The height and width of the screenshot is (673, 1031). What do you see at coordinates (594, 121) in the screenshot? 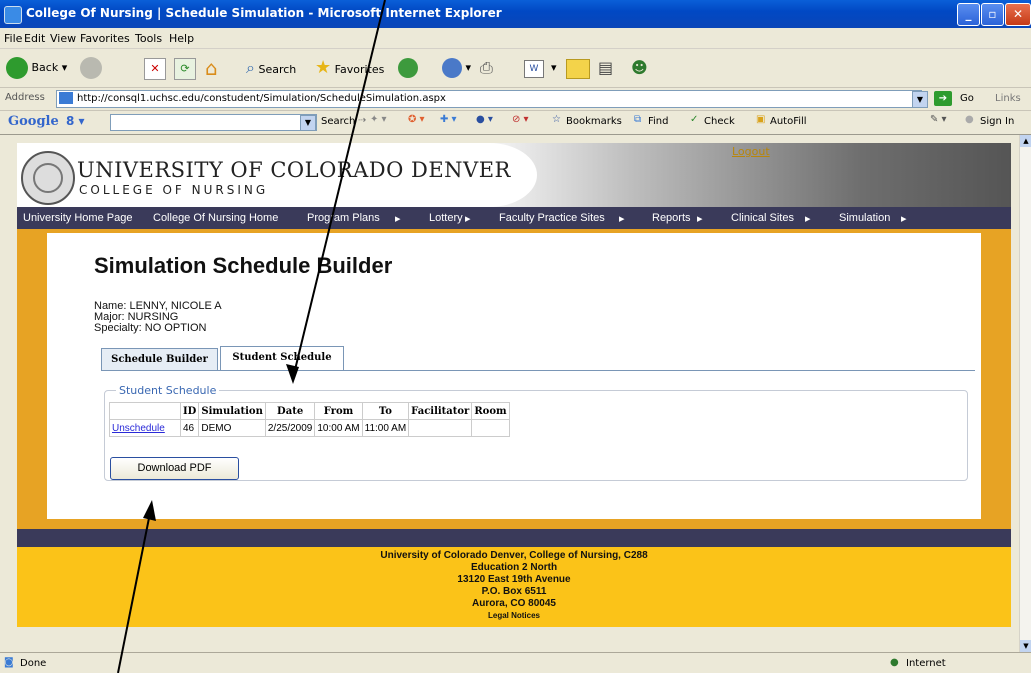
I see `bookmarks-button: Bookmarks` at bounding box center [594, 121].